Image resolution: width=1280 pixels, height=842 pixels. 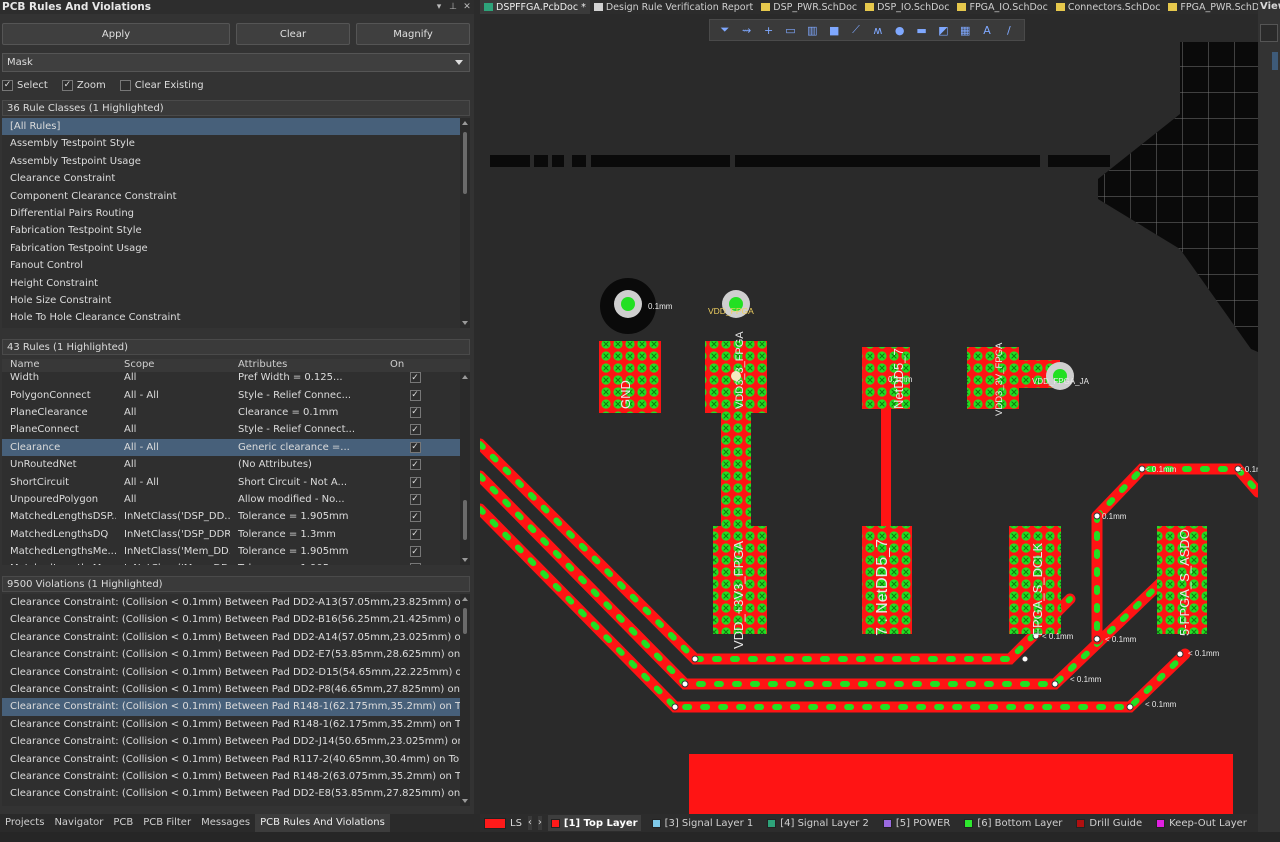 What do you see at coordinates (173, 365) in the screenshot?
I see `col-scope: Scope` at bounding box center [173, 365].